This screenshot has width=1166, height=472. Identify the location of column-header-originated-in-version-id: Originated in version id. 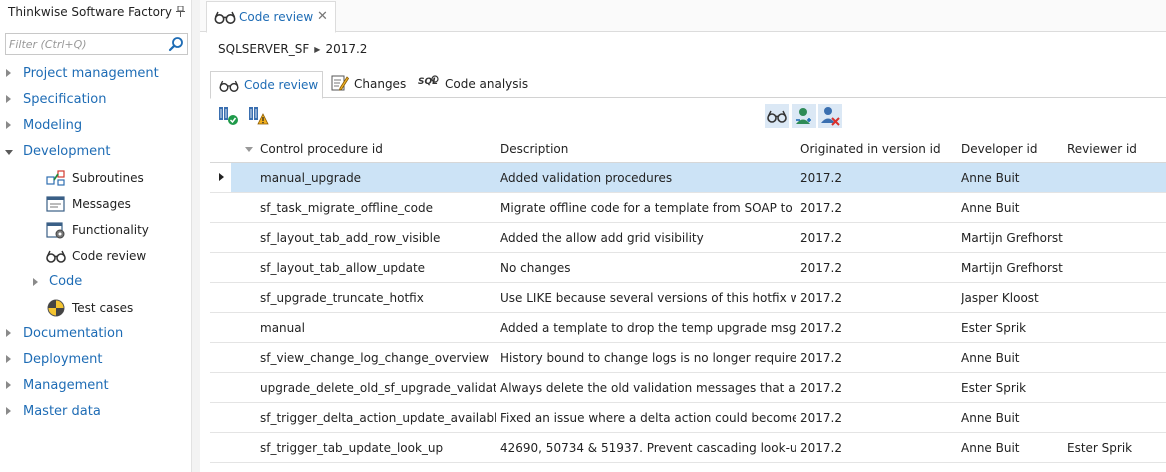
(870, 149).